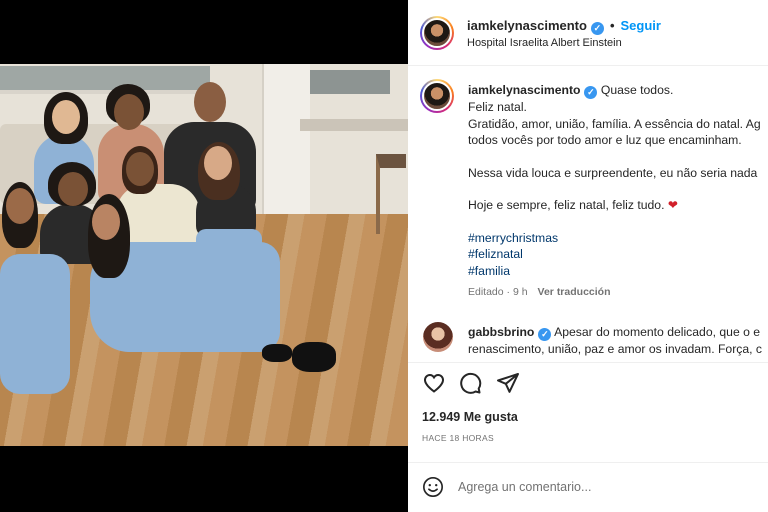 Image resolution: width=768 pixels, height=512 pixels. I want to click on emoji-icon, so click(433, 487).